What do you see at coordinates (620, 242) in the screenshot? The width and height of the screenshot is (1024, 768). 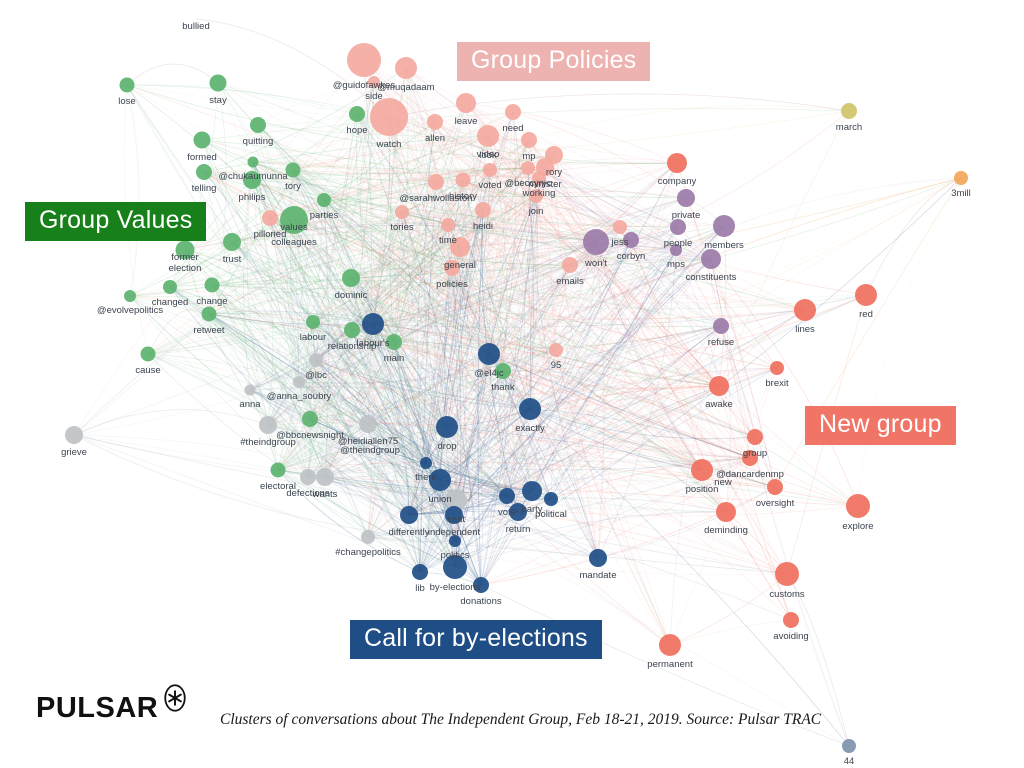 I see `graph-node-label: jess` at bounding box center [620, 242].